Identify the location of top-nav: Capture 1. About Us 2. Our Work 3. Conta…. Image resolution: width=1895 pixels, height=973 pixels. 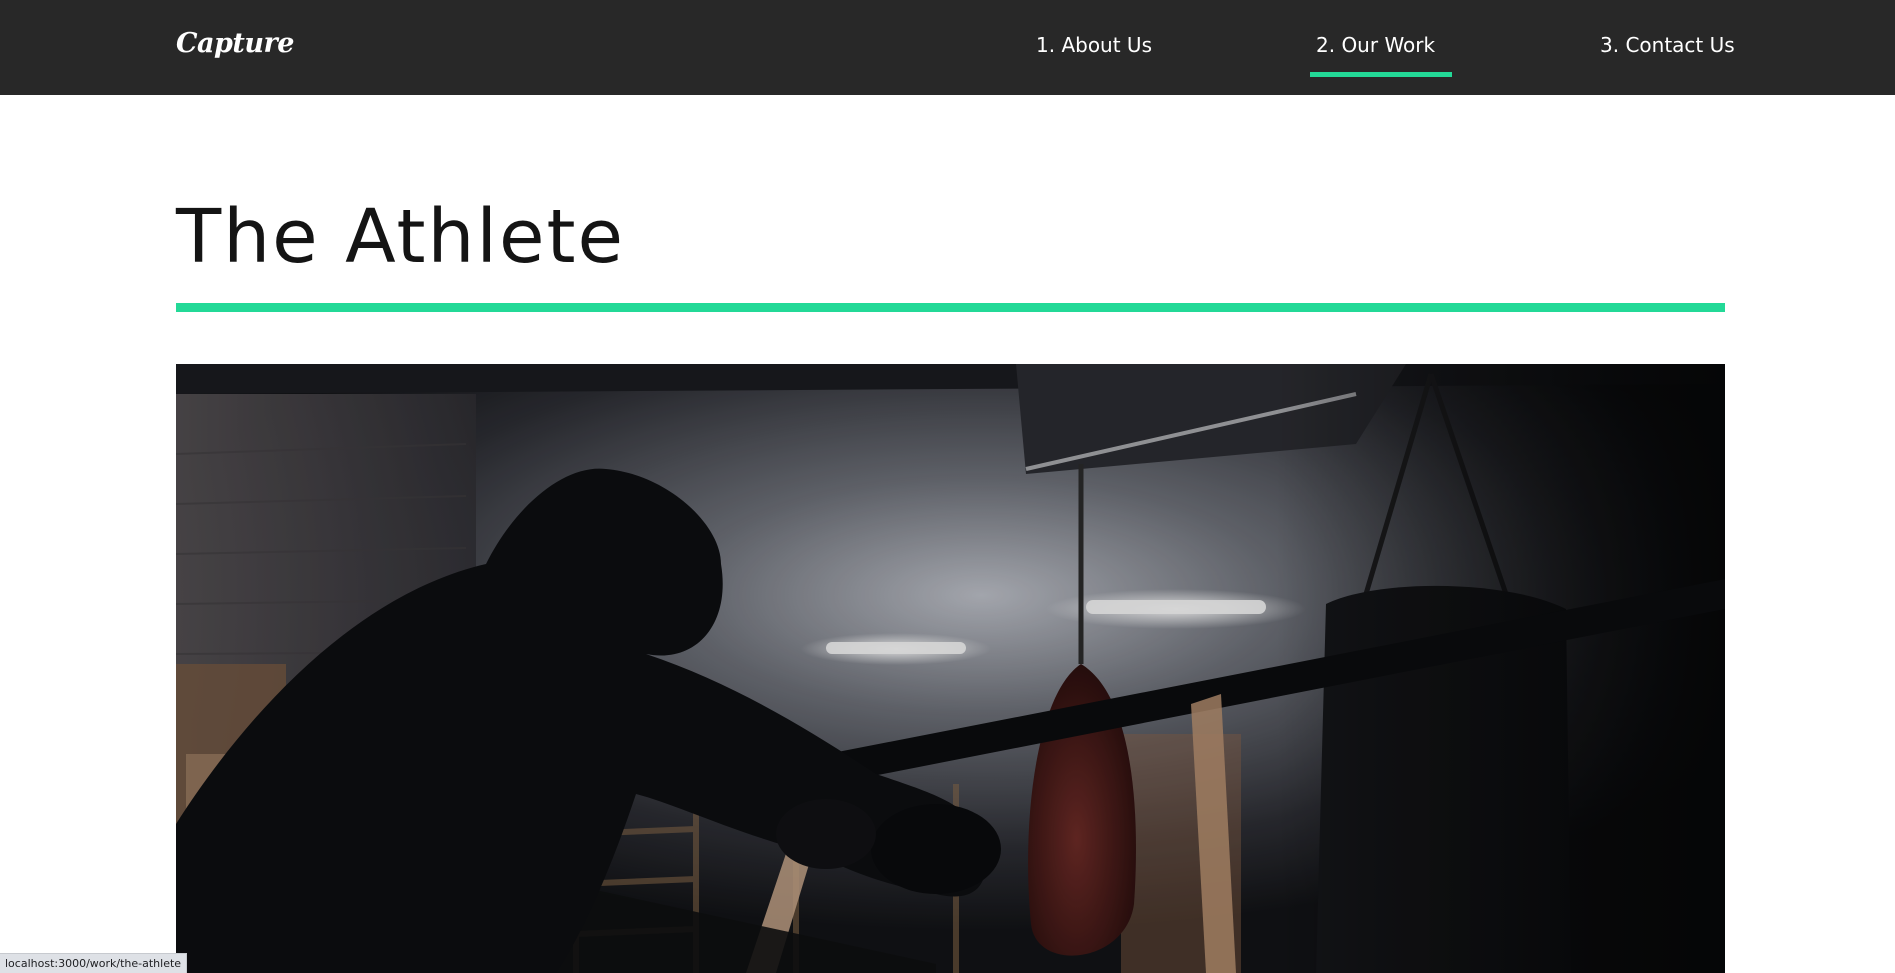
(947, 47).